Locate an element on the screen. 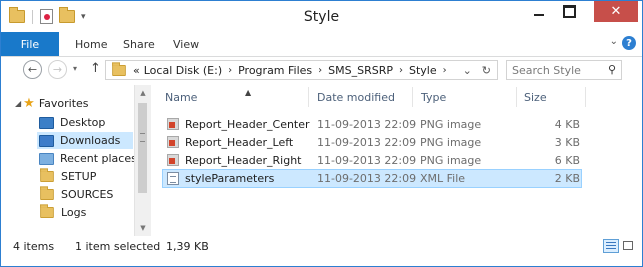 The width and height of the screenshot is (643, 267). search-box: ⚲ is located at coordinates (564, 70).